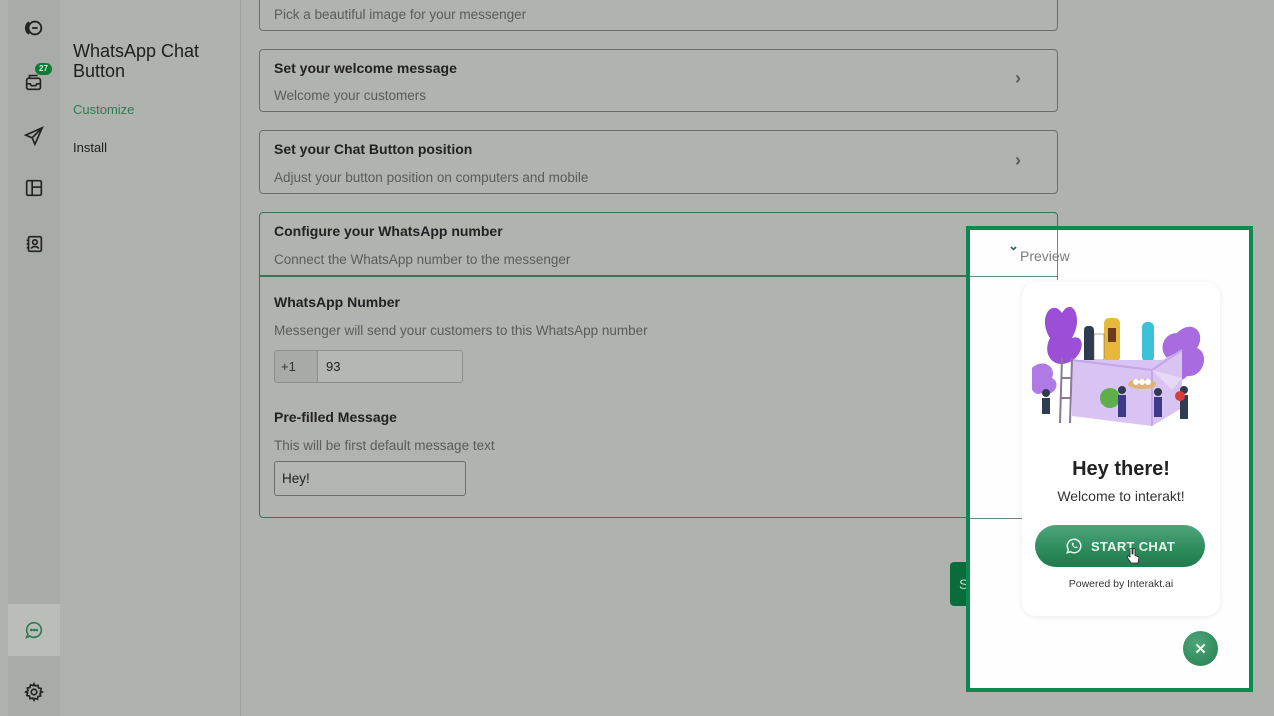 The height and width of the screenshot is (716, 1274). I want to click on country-code-select: +1, so click(296, 366).